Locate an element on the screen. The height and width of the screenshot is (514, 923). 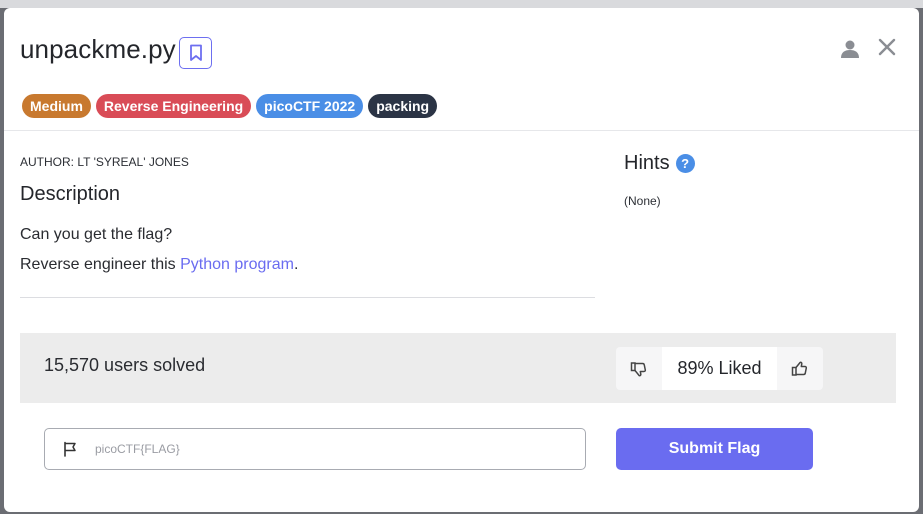
description-suffix: . is located at coordinates (296, 264).